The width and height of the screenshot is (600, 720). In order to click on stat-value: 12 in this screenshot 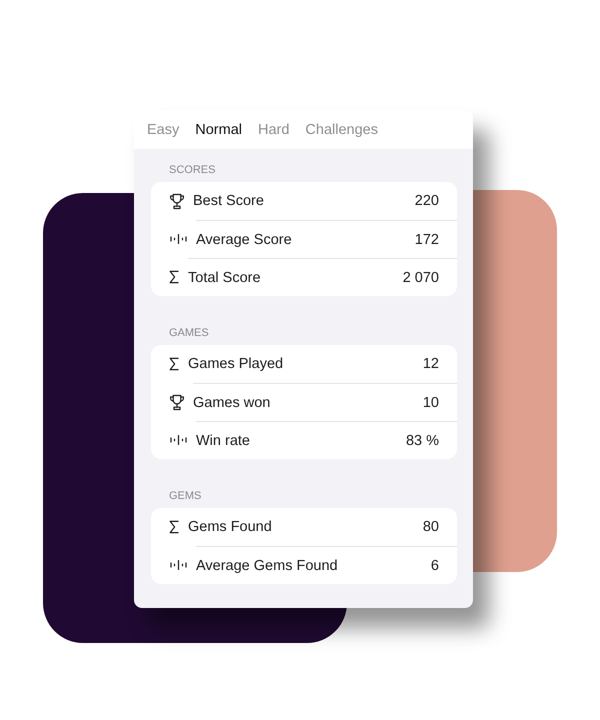, I will do `click(430, 364)`.